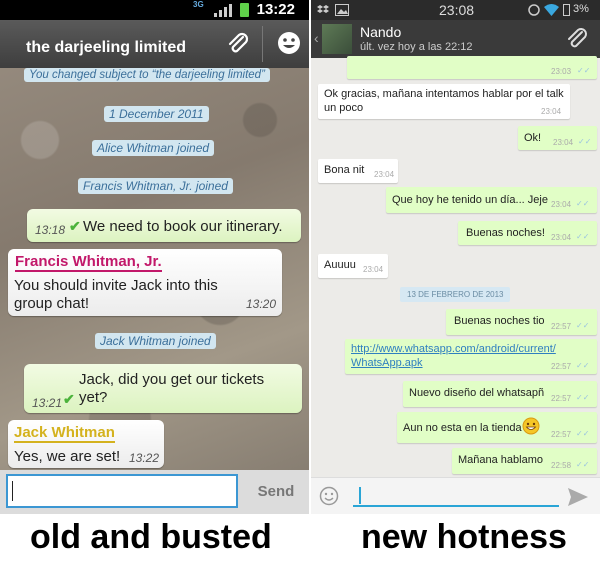  What do you see at coordinates (275, 9) in the screenshot?
I see `status-time: 13:22` at bounding box center [275, 9].